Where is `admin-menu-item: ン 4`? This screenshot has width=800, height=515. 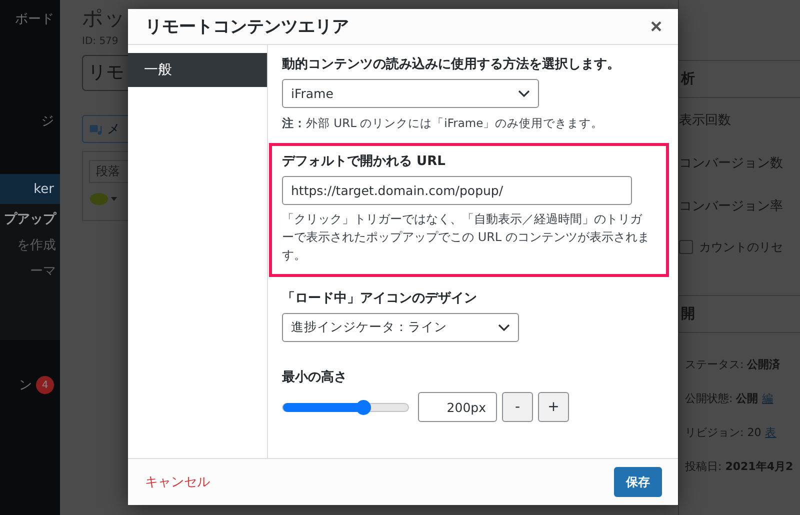
admin-menu-item: ン 4 is located at coordinates (30, 385).